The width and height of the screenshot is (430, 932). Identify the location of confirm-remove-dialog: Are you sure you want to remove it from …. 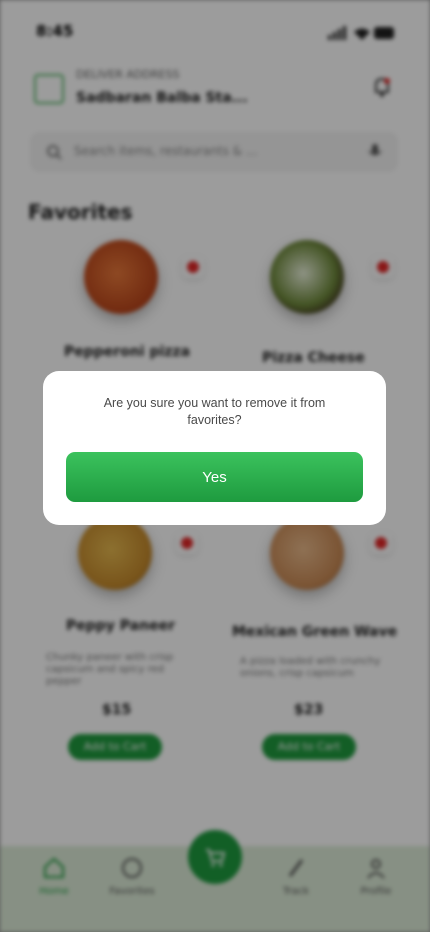
(214, 448).